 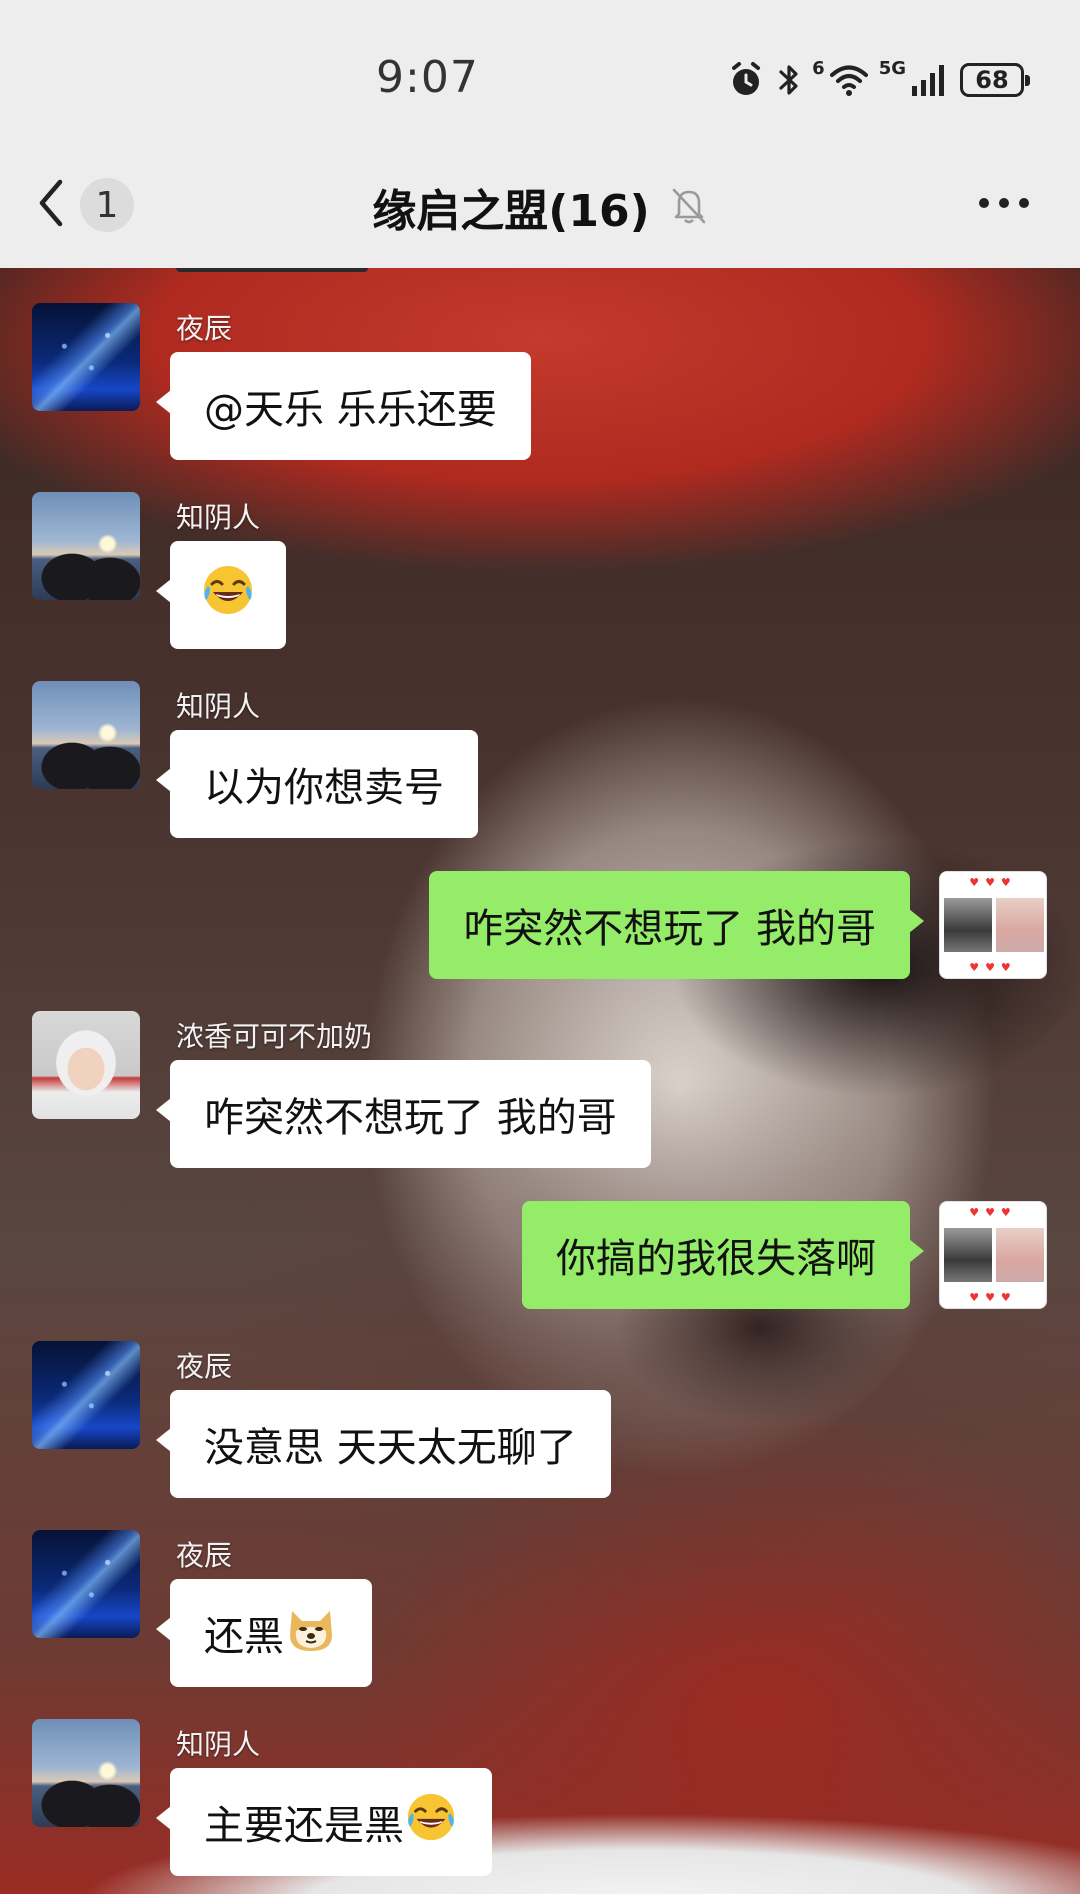 What do you see at coordinates (272, 270) in the screenshot?
I see `previous-message-fragment` at bounding box center [272, 270].